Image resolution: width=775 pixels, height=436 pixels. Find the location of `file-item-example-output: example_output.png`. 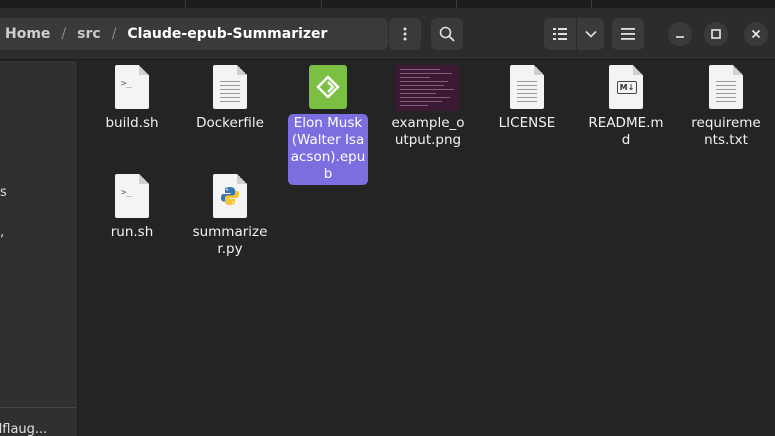

file-item-example-output: example_output.png is located at coordinates (428, 106).